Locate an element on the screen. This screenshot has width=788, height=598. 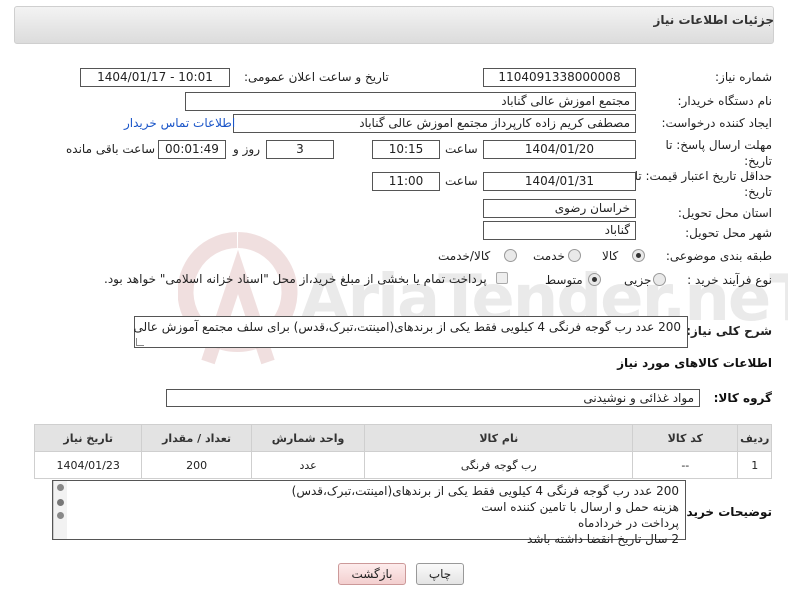
process-medium-label: متوسط is located at coordinates (564, 280).